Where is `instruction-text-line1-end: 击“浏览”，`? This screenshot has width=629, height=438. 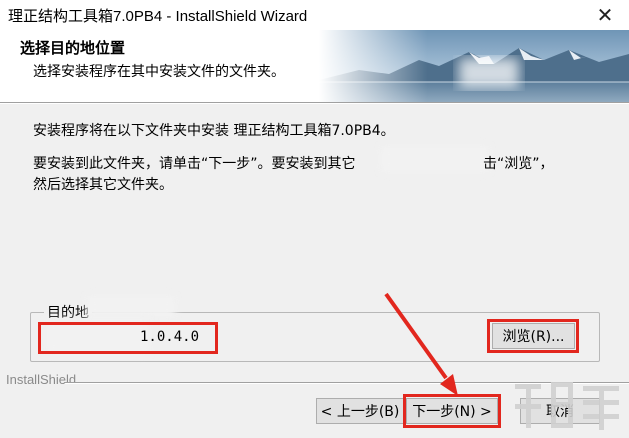 instruction-text-line1-end: 击“浏览”， is located at coordinates (518, 164).